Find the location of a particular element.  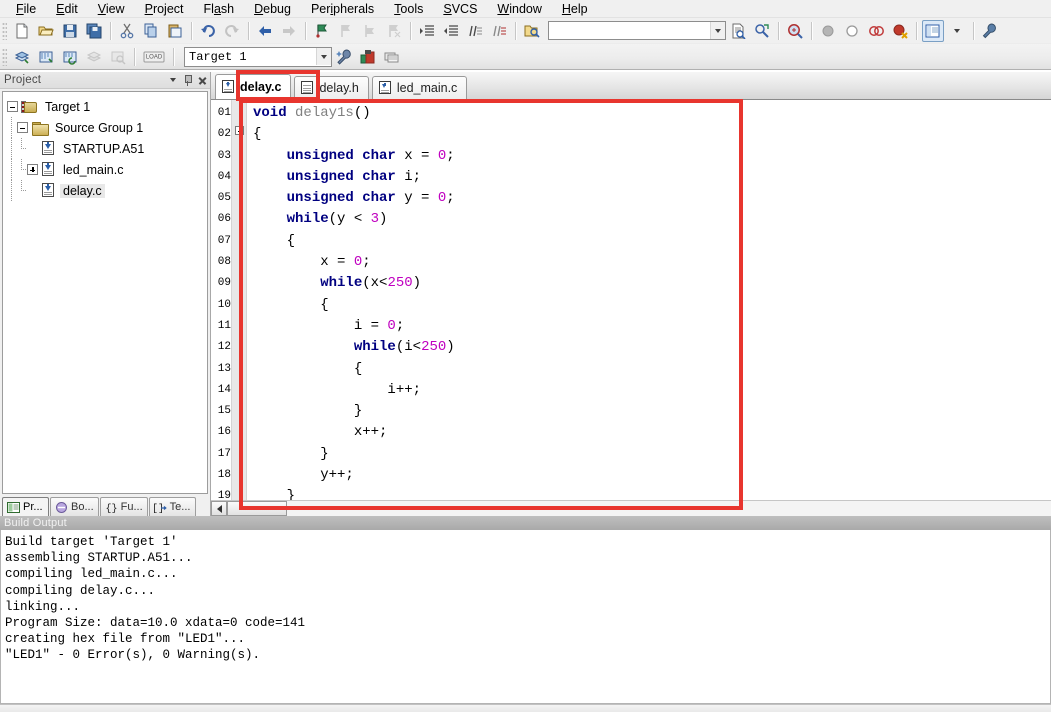

breakpoint-disable-icon is located at coordinates (852, 31).